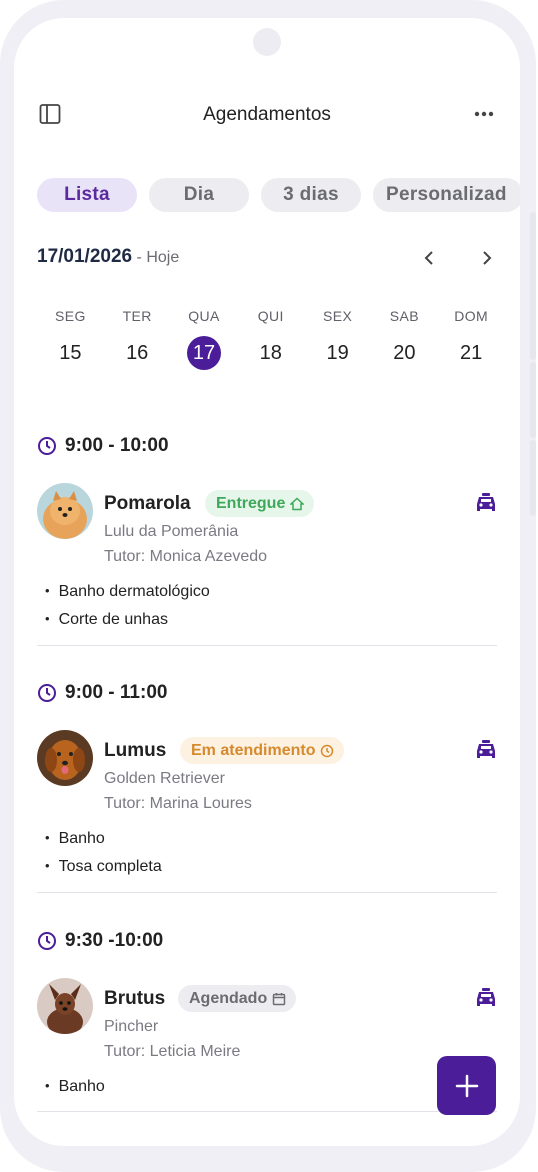 The image size is (538, 1172). What do you see at coordinates (127, 620) in the screenshot?
I see `service-item: Corte de unhas` at bounding box center [127, 620].